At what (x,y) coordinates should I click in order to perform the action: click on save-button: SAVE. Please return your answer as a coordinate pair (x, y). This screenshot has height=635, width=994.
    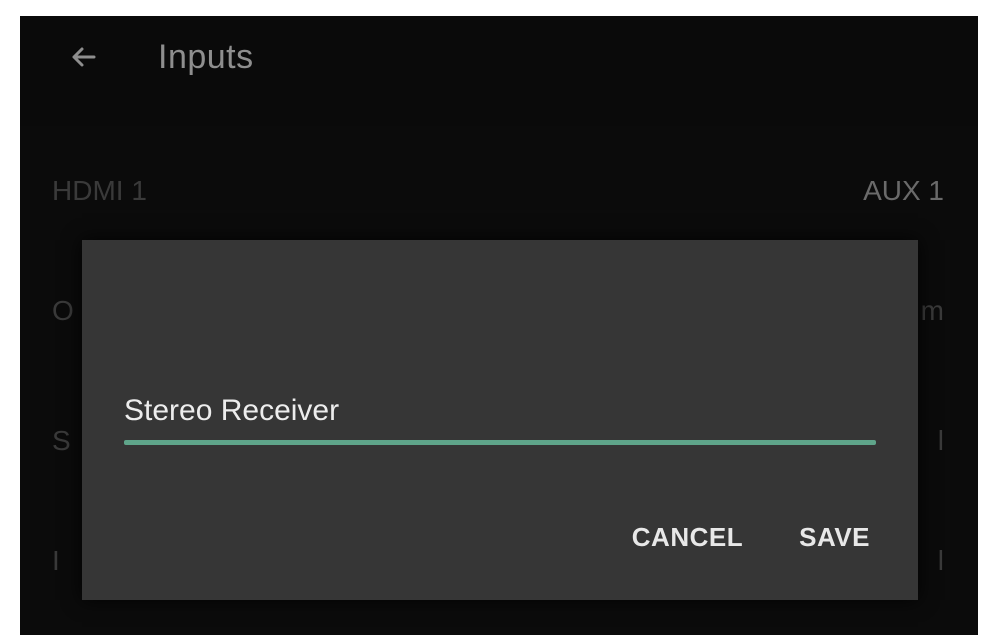
    Looking at the image, I should click on (834, 537).